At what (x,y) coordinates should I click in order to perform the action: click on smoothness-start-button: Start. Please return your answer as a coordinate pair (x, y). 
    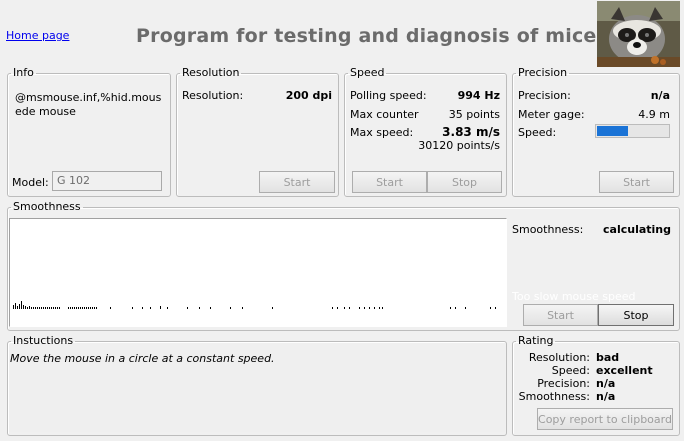
    Looking at the image, I should click on (560, 315).